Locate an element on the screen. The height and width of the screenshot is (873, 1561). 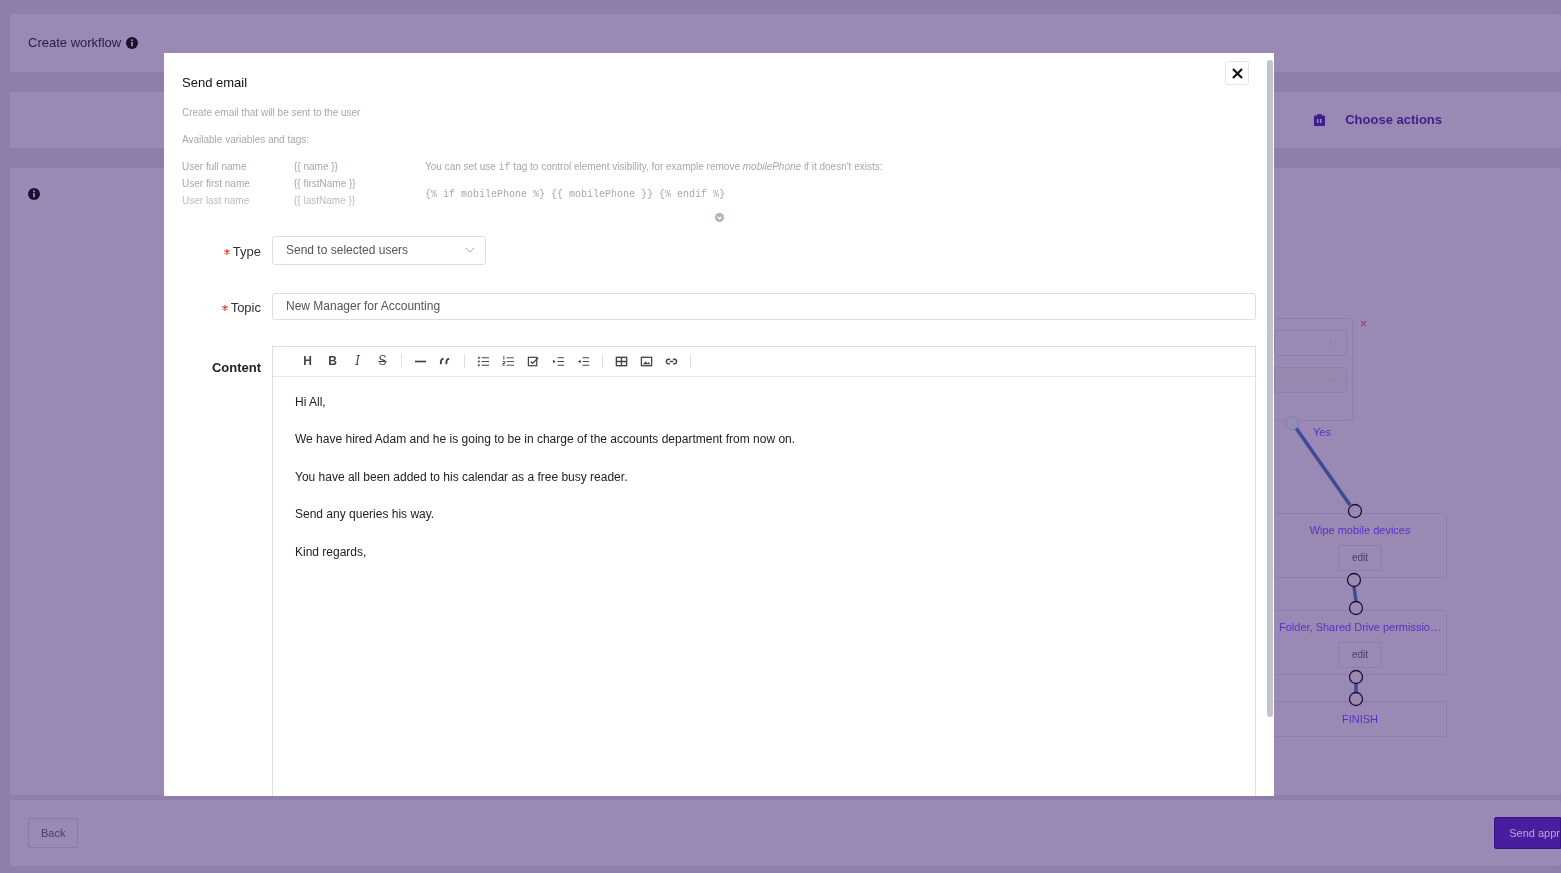
node-title: FINISH is located at coordinates (1360, 719).